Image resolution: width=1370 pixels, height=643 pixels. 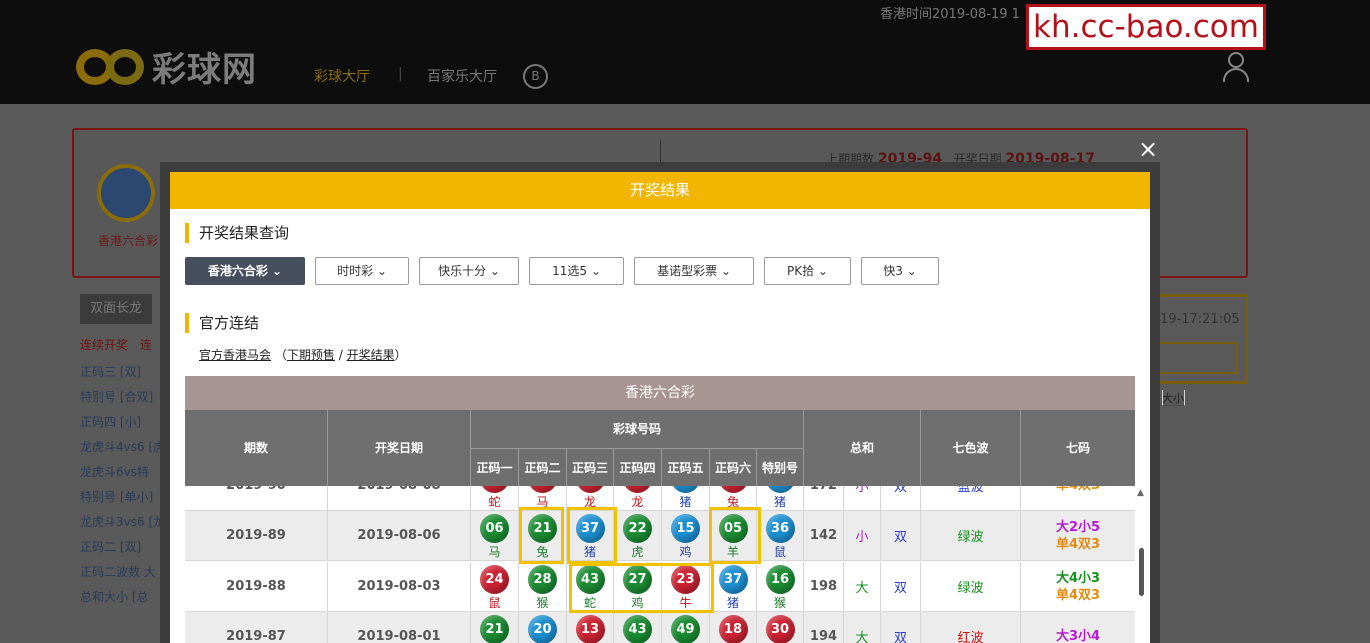 I want to click on qima-size: 大3小4, so click(x=1078, y=636).